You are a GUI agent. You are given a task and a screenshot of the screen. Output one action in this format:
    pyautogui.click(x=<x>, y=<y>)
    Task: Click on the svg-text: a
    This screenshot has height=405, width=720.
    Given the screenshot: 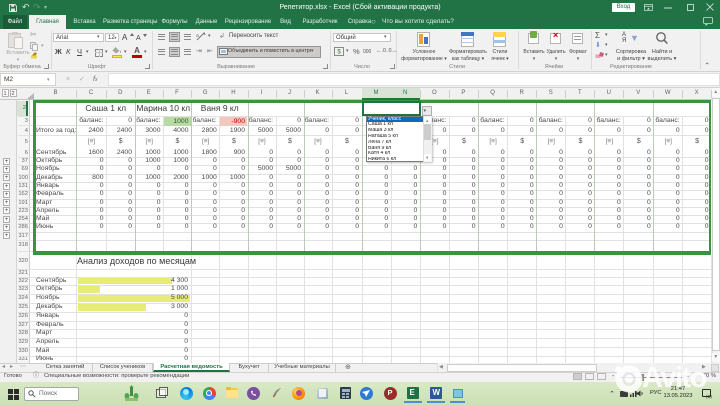 What is the action you would take?
    pyautogui.click(x=197, y=36)
    